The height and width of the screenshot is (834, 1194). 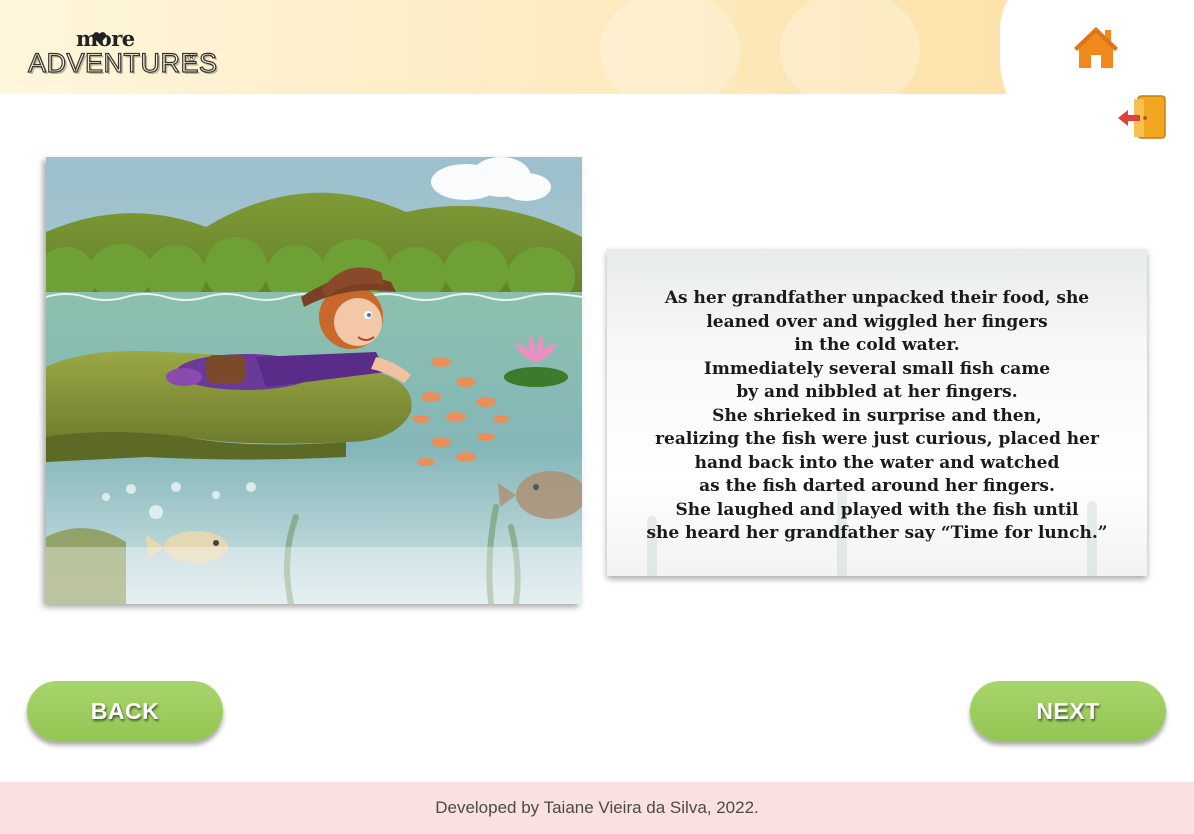 I want to click on next-button: NEXT, so click(x=1068, y=711).